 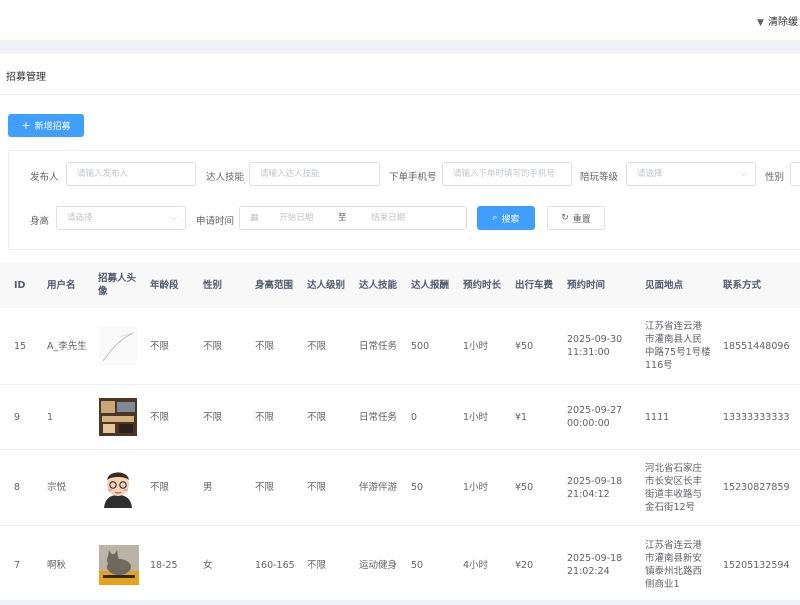 What do you see at coordinates (482, 285) in the screenshot?
I see `col-duration: 预约时长` at bounding box center [482, 285].